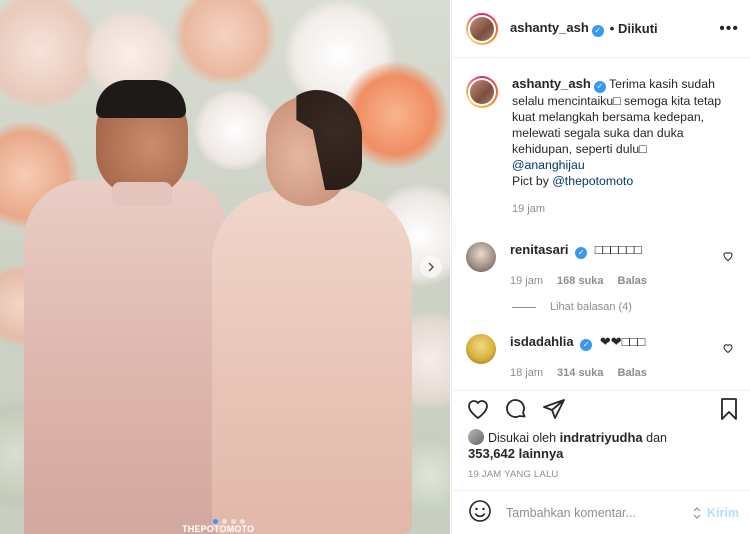 This screenshot has width=750, height=534. What do you see at coordinates (513, 474) in the screenshot?
I see `post-timestamp: 19 JAM YANG LALU` at bounding box center [513, 474].